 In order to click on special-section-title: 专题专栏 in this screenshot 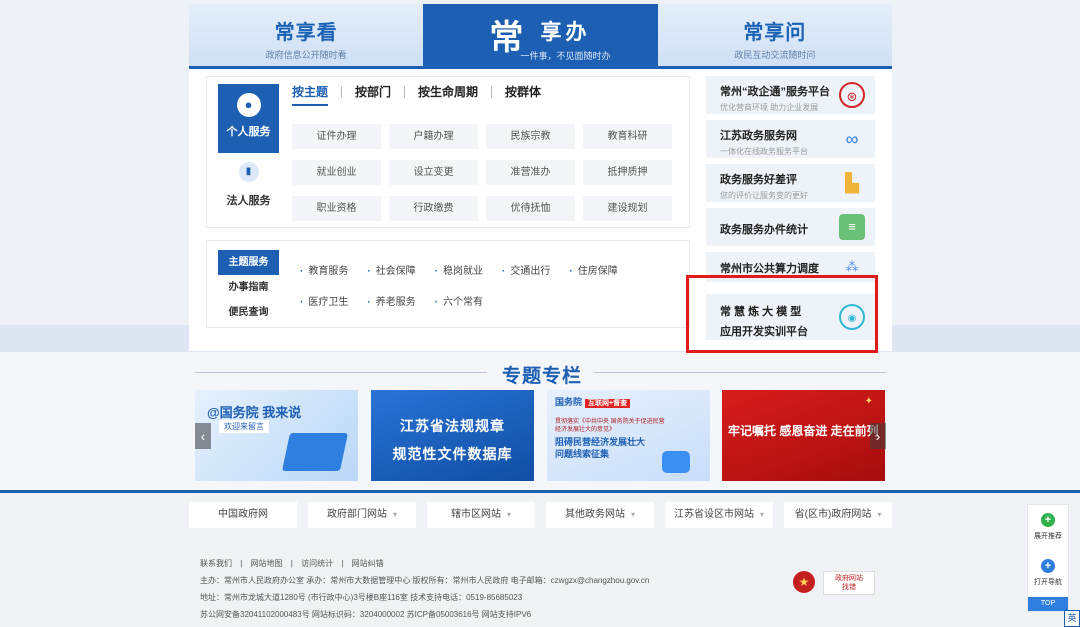, I will do `click(542, 376)`.